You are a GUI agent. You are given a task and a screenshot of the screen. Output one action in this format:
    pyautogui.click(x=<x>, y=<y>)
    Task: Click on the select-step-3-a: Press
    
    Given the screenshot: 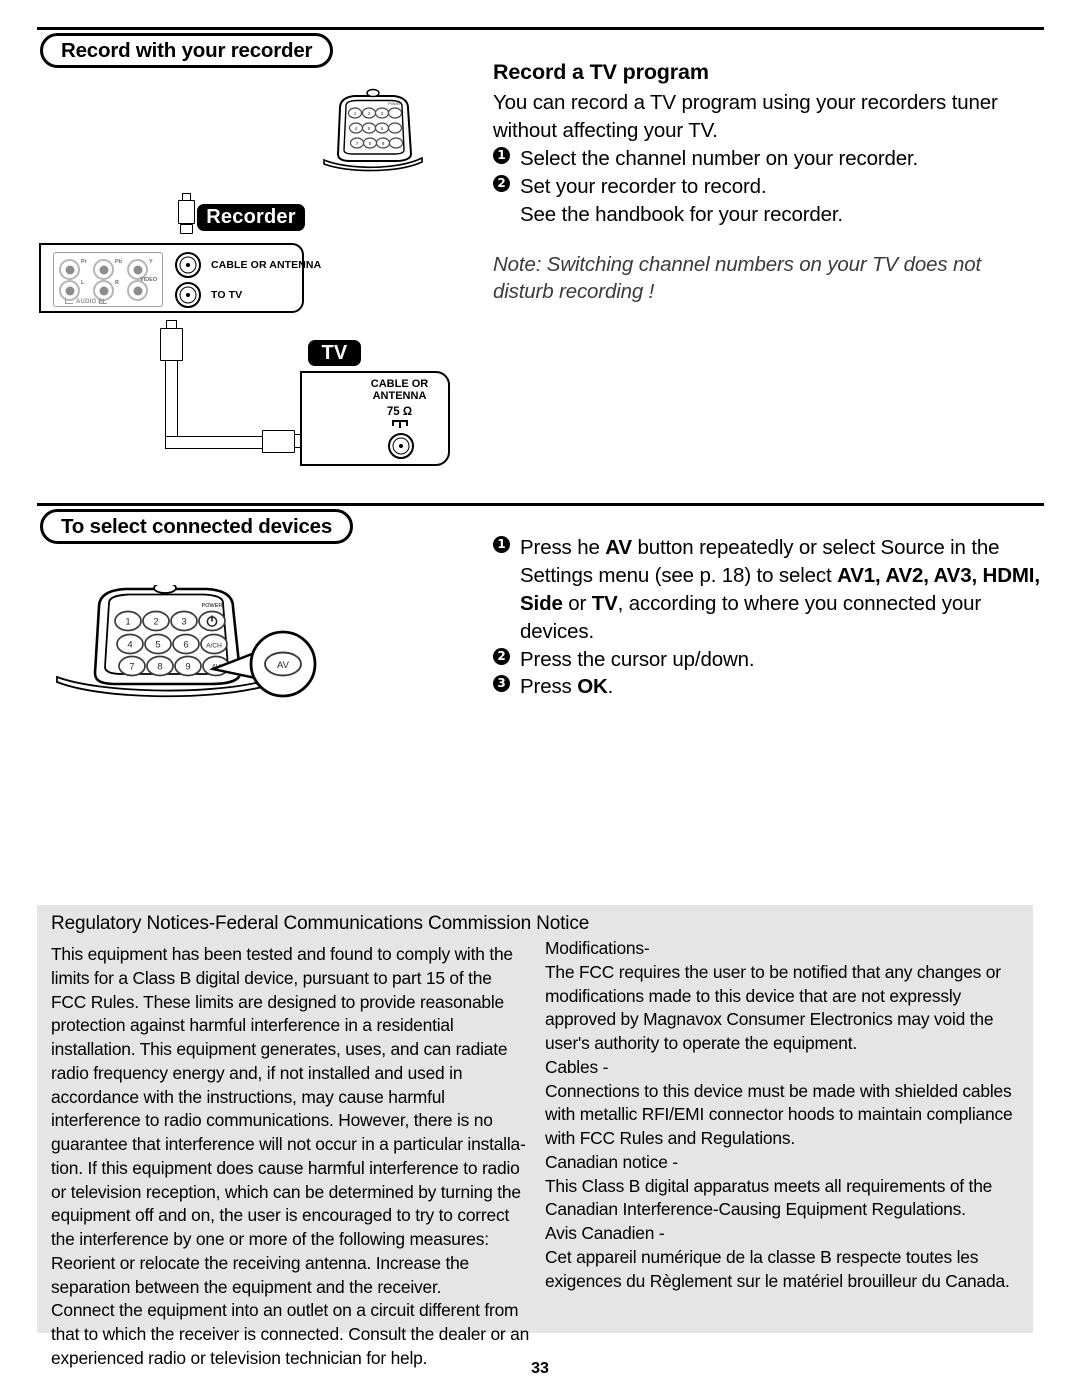 What is the action you would take?
    pyautogui.click(x=549, y=687)
    